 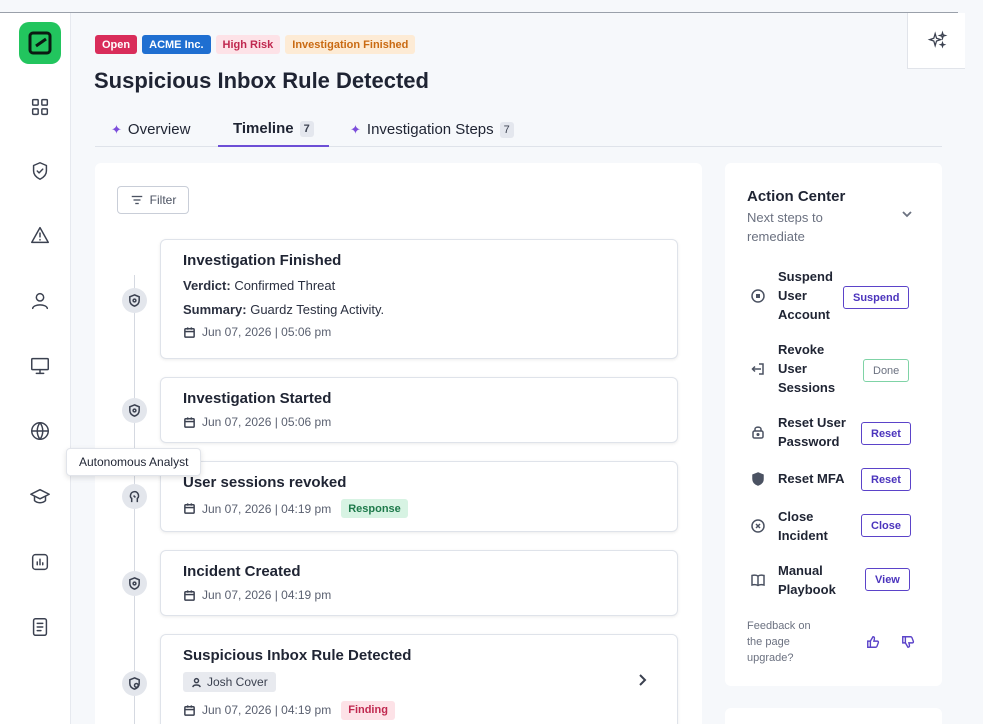 I want to click on tab-timeline: Timeline 7, so click(x=273, y=129).